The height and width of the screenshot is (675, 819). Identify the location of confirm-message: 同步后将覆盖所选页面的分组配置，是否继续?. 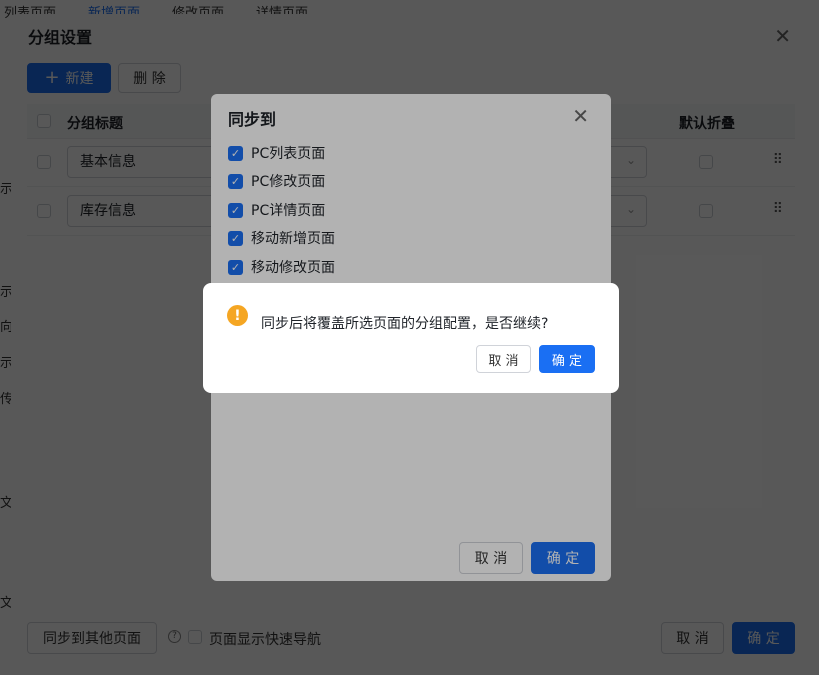
(405, 324).